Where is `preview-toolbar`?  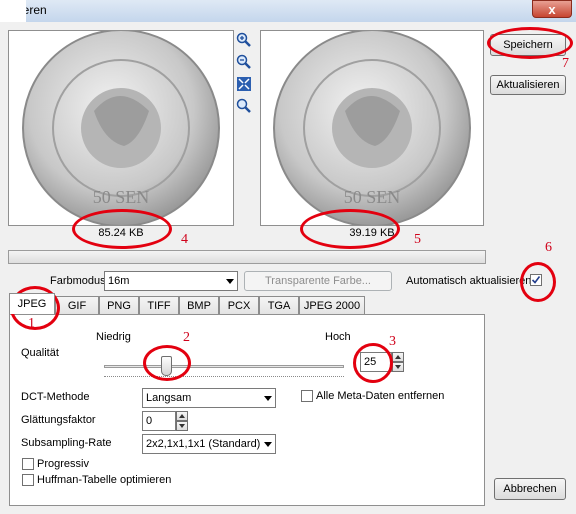 preview-toolbar is located at coordinates (244, 73).